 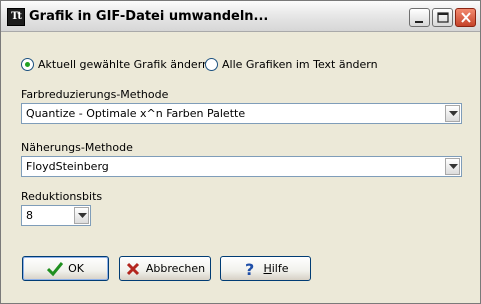 I want to click on radio-checked-icon, so click(x=27, y=64).